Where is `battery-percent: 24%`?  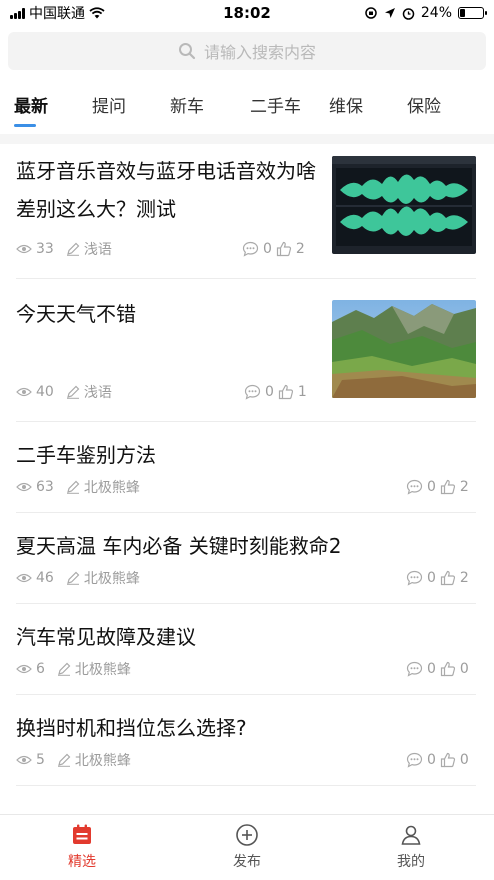 battery-percent: 24% is located at coordinates (436, 13).